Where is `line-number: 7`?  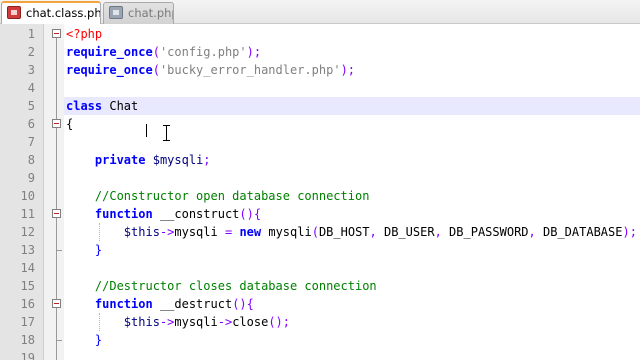 line-number: 7 is located at coordinates (31, 142).